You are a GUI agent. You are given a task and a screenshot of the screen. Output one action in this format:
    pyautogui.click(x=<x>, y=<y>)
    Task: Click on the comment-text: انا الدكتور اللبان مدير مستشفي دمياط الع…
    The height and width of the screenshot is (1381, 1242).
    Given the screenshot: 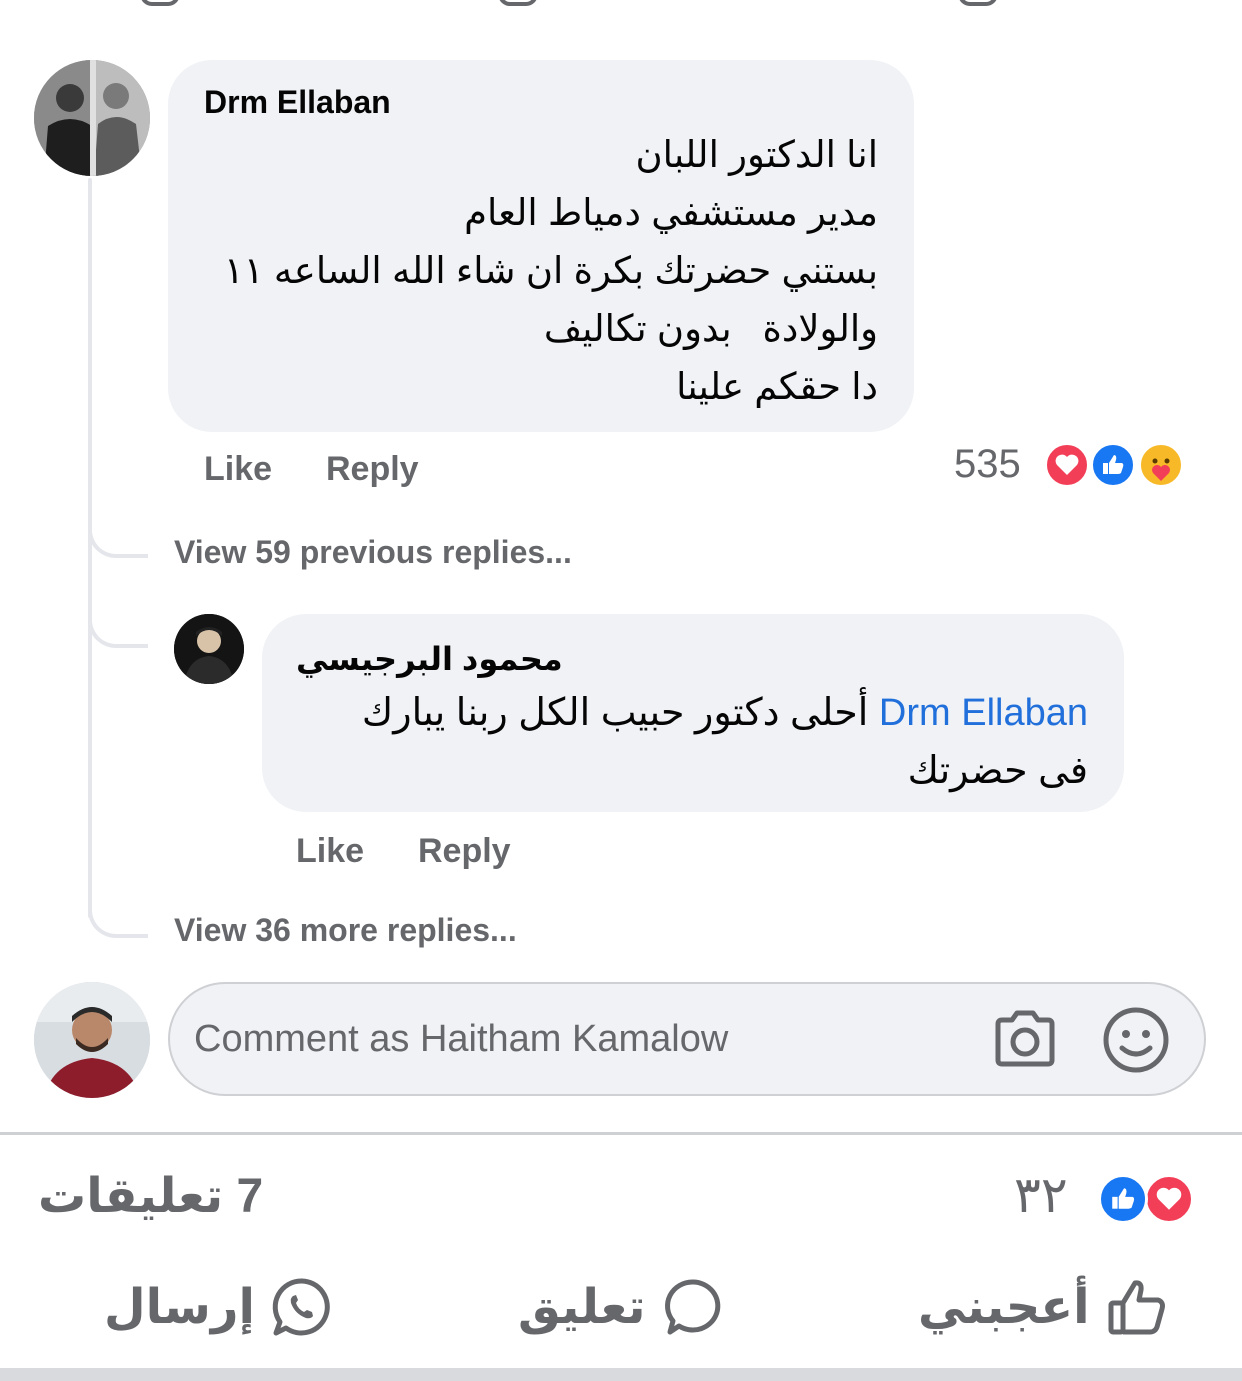 What is the action you would take?
    pyautogui.click(x=538, y=271)
    